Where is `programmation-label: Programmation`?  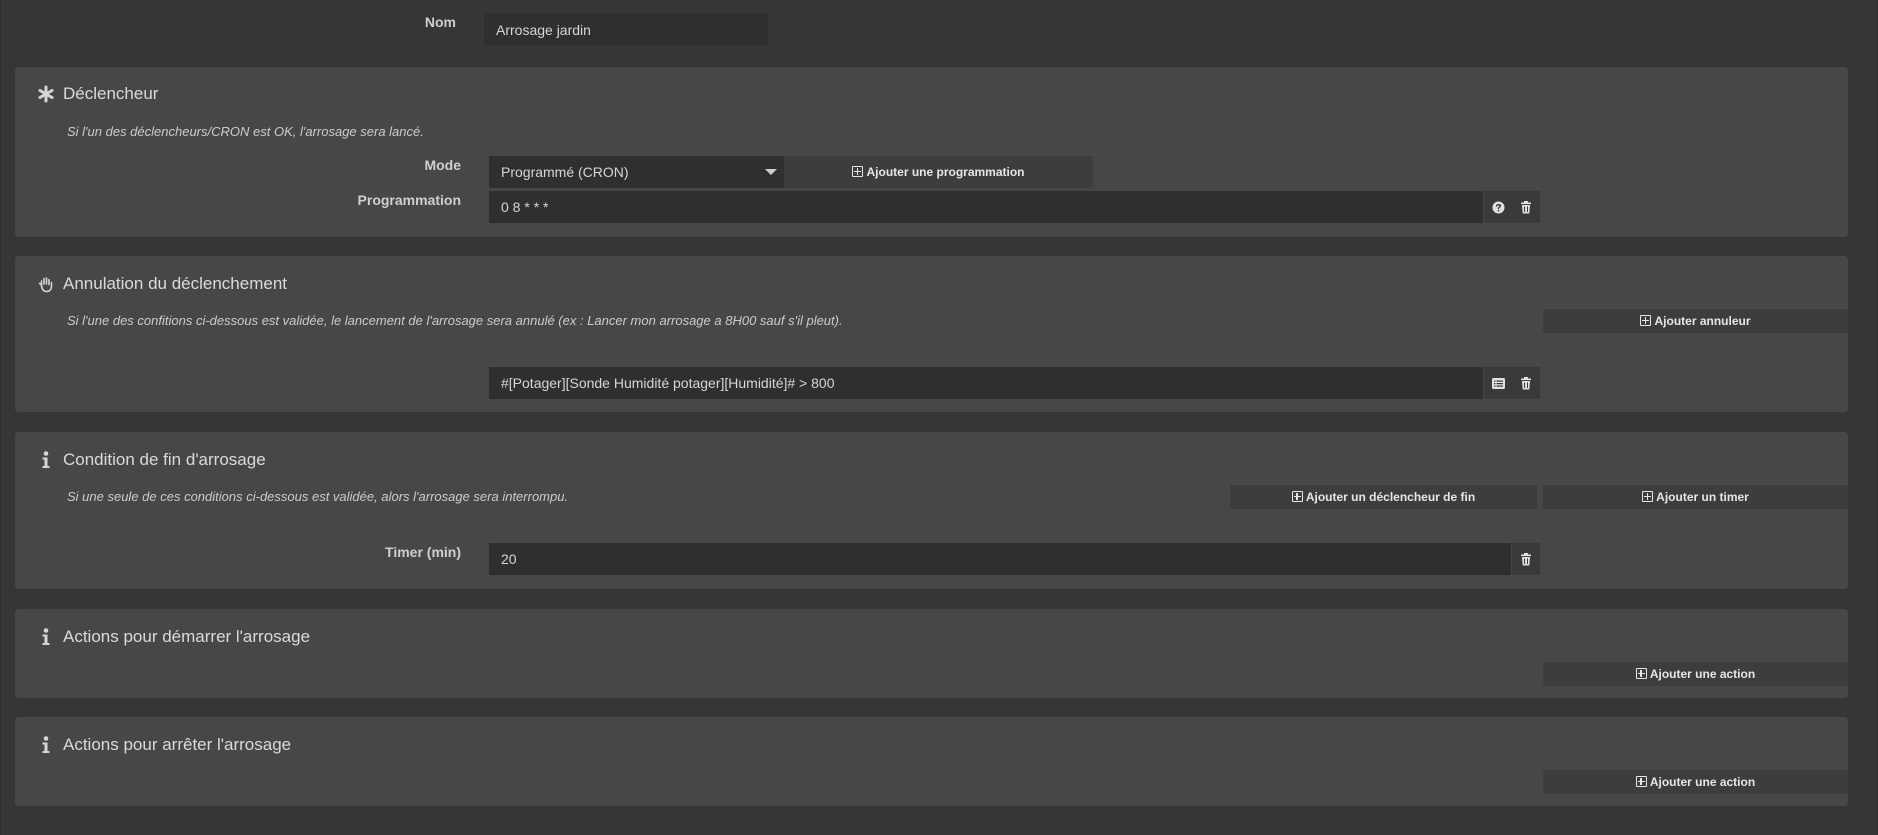
programmation-label: Programmation is located at coordinates (409, 200).